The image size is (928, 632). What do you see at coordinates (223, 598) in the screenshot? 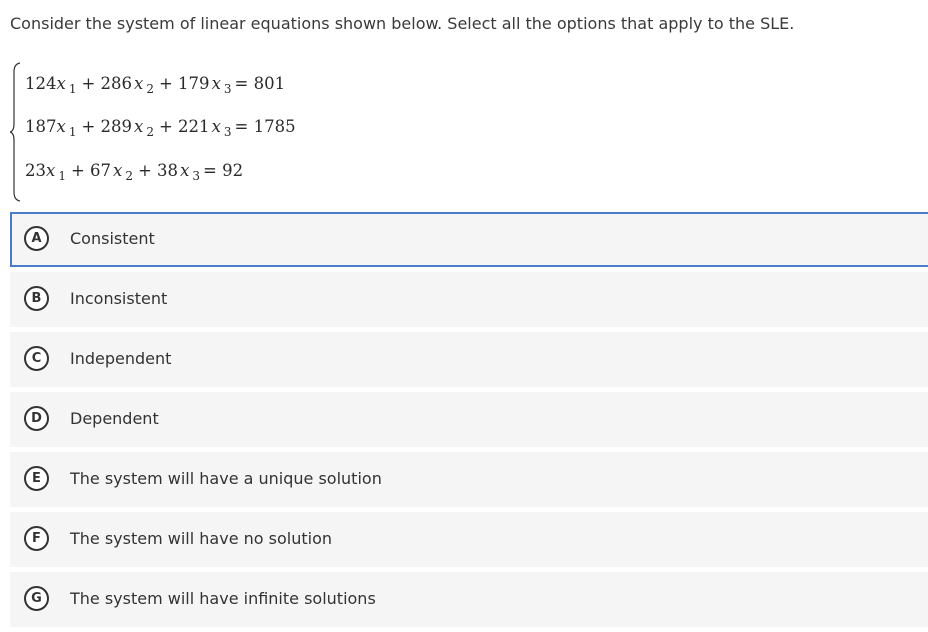
I see `option-label: The system will have infinite solutions` at bounding box center [223, 598].